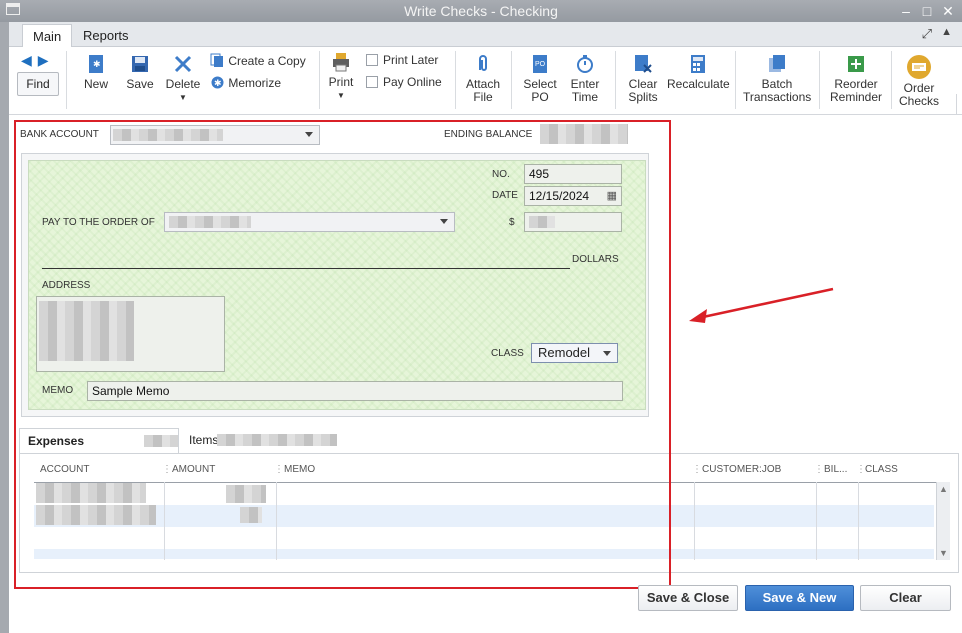 The image size is (962, 633). What do you see at coordinates (267, 61) in the screenshot?
I see `create-copy-label: Create a Copy` at bounding box center [267, 61].